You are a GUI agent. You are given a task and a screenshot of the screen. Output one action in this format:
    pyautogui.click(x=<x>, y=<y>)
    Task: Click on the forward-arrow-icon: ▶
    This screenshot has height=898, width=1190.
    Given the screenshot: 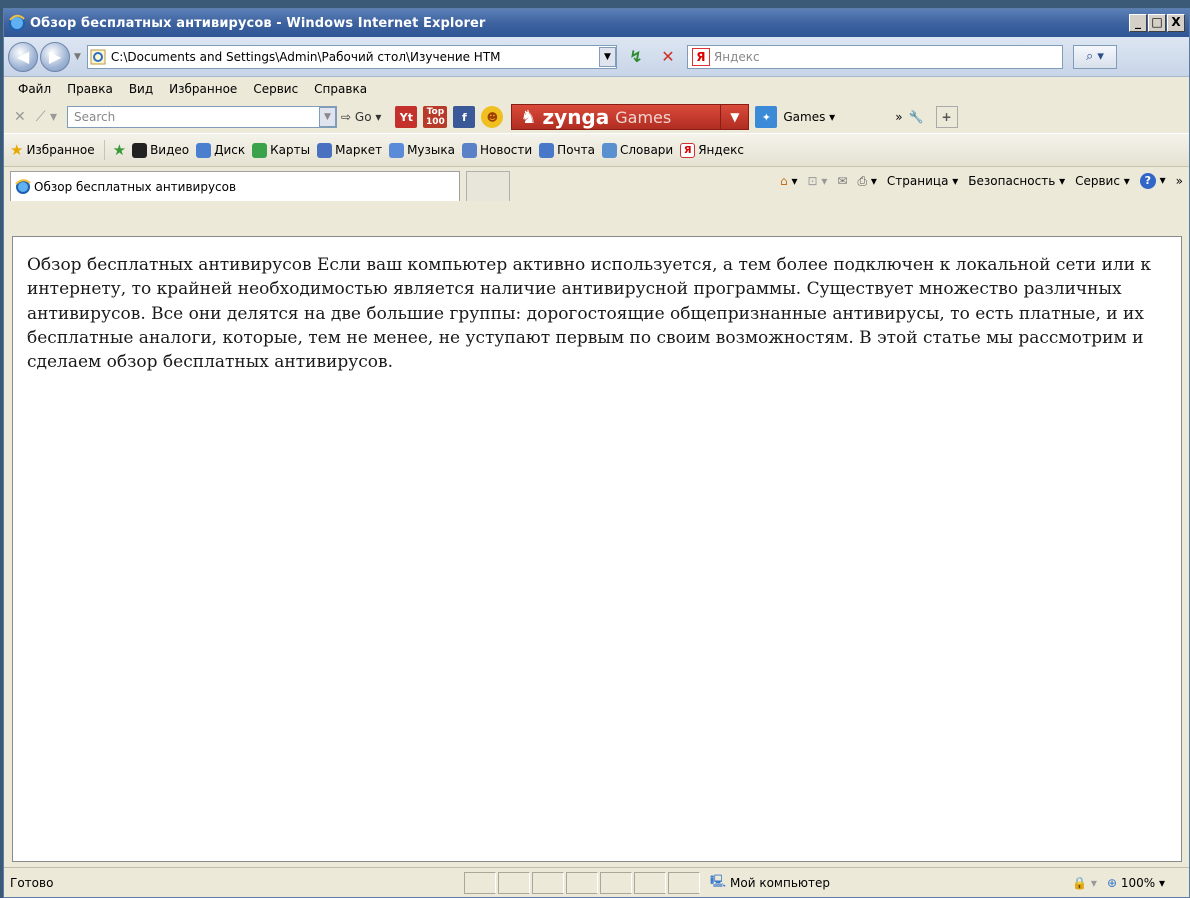 What is the action you would take?
    pyautogui.click(x=55, y=56)
    